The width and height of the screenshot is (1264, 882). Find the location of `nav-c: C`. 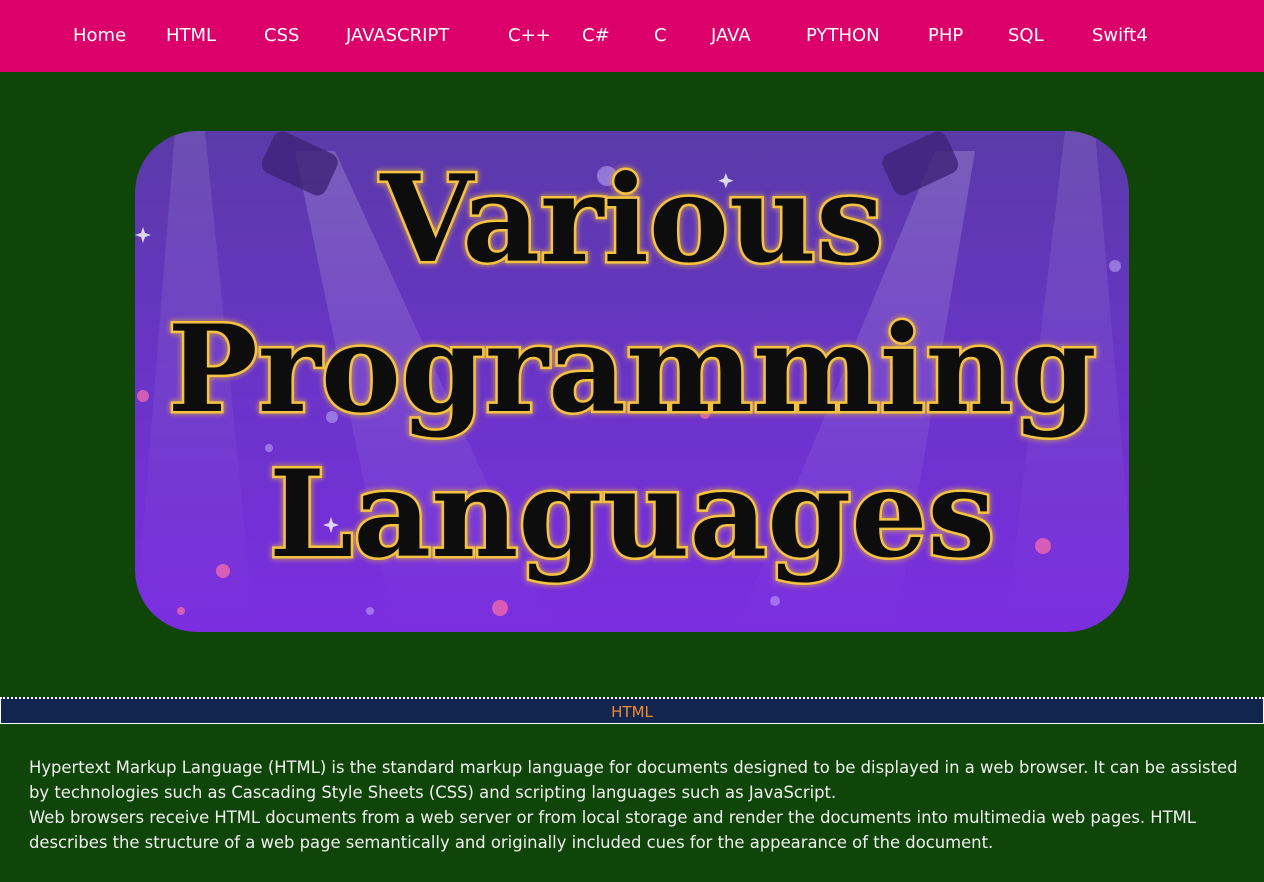

nav-c: C is located at coordinates (660, 36).